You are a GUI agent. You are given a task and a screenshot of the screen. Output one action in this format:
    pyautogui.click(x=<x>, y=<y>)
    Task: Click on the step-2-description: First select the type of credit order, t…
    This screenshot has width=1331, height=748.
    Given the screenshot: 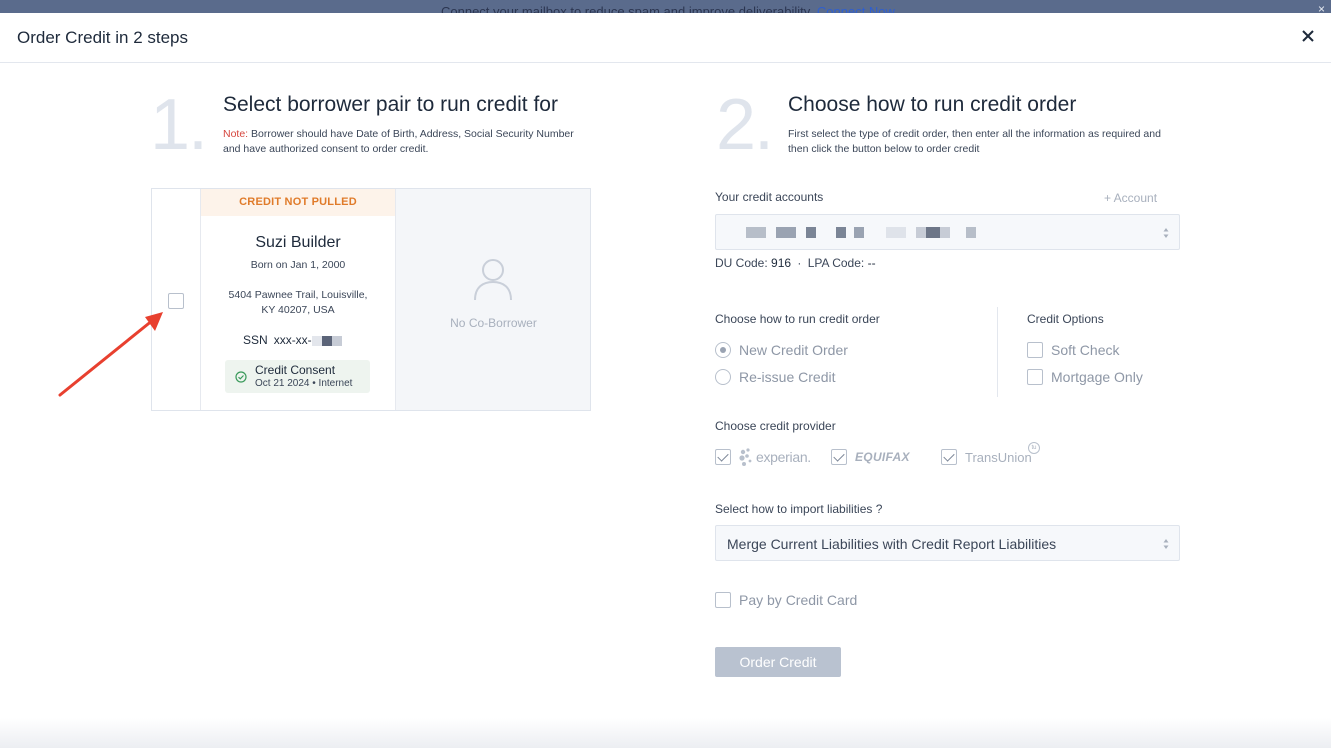 What is the action you would take?
    pyautogui.click(x=974, y=141)
    